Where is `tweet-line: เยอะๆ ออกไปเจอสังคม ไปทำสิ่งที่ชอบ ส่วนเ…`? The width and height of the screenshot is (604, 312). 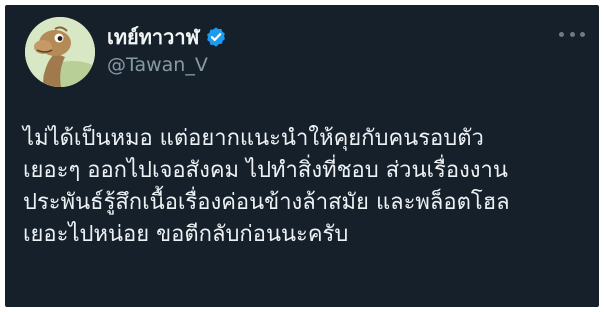
tweet-line: เยอะๆ ออกไปเจอสังคม ไปทำสิ่งที่ชอบ ส่วนเ… is located at coordinates (265, 170).